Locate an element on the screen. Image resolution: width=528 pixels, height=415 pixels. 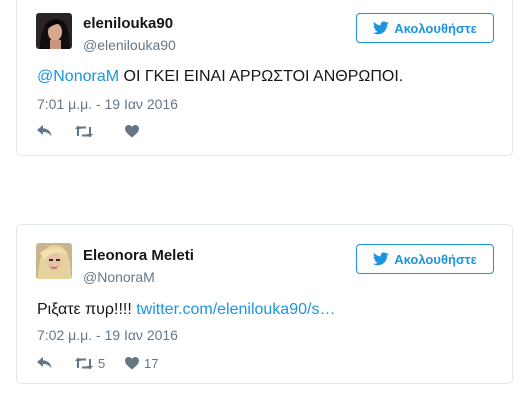
tweet-body: ΟΙ ΓΚΕΙ ΕΙΝΑΙ ΑΡΡΩΣΤΟΙ ΑΝΘΡΩΠΟΙ. is located at coordinates (261, 76).